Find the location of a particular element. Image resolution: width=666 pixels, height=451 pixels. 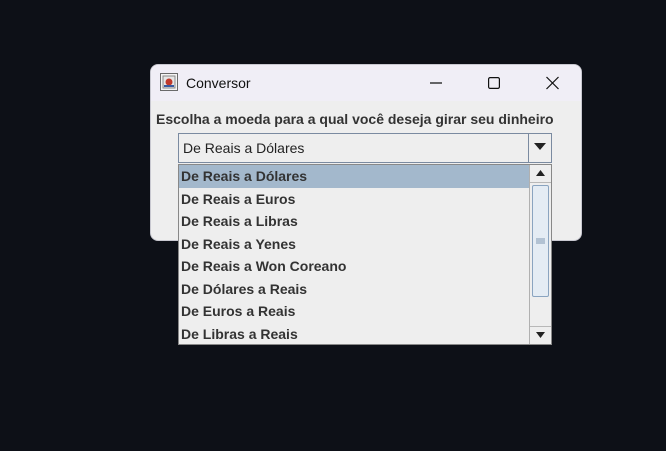

arrow-up-icon is located at coordinates (540, 173).